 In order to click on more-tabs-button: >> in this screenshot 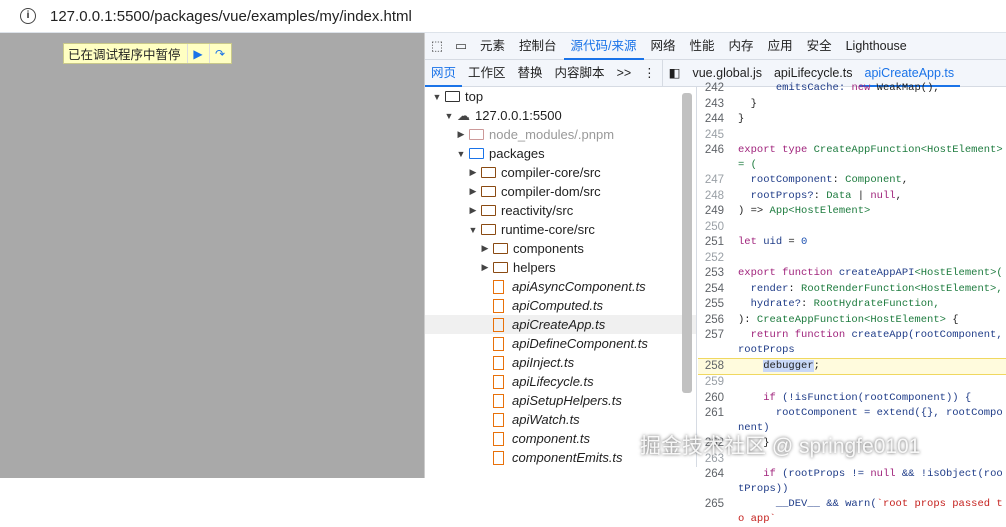, I will do `click(624, 73)`.